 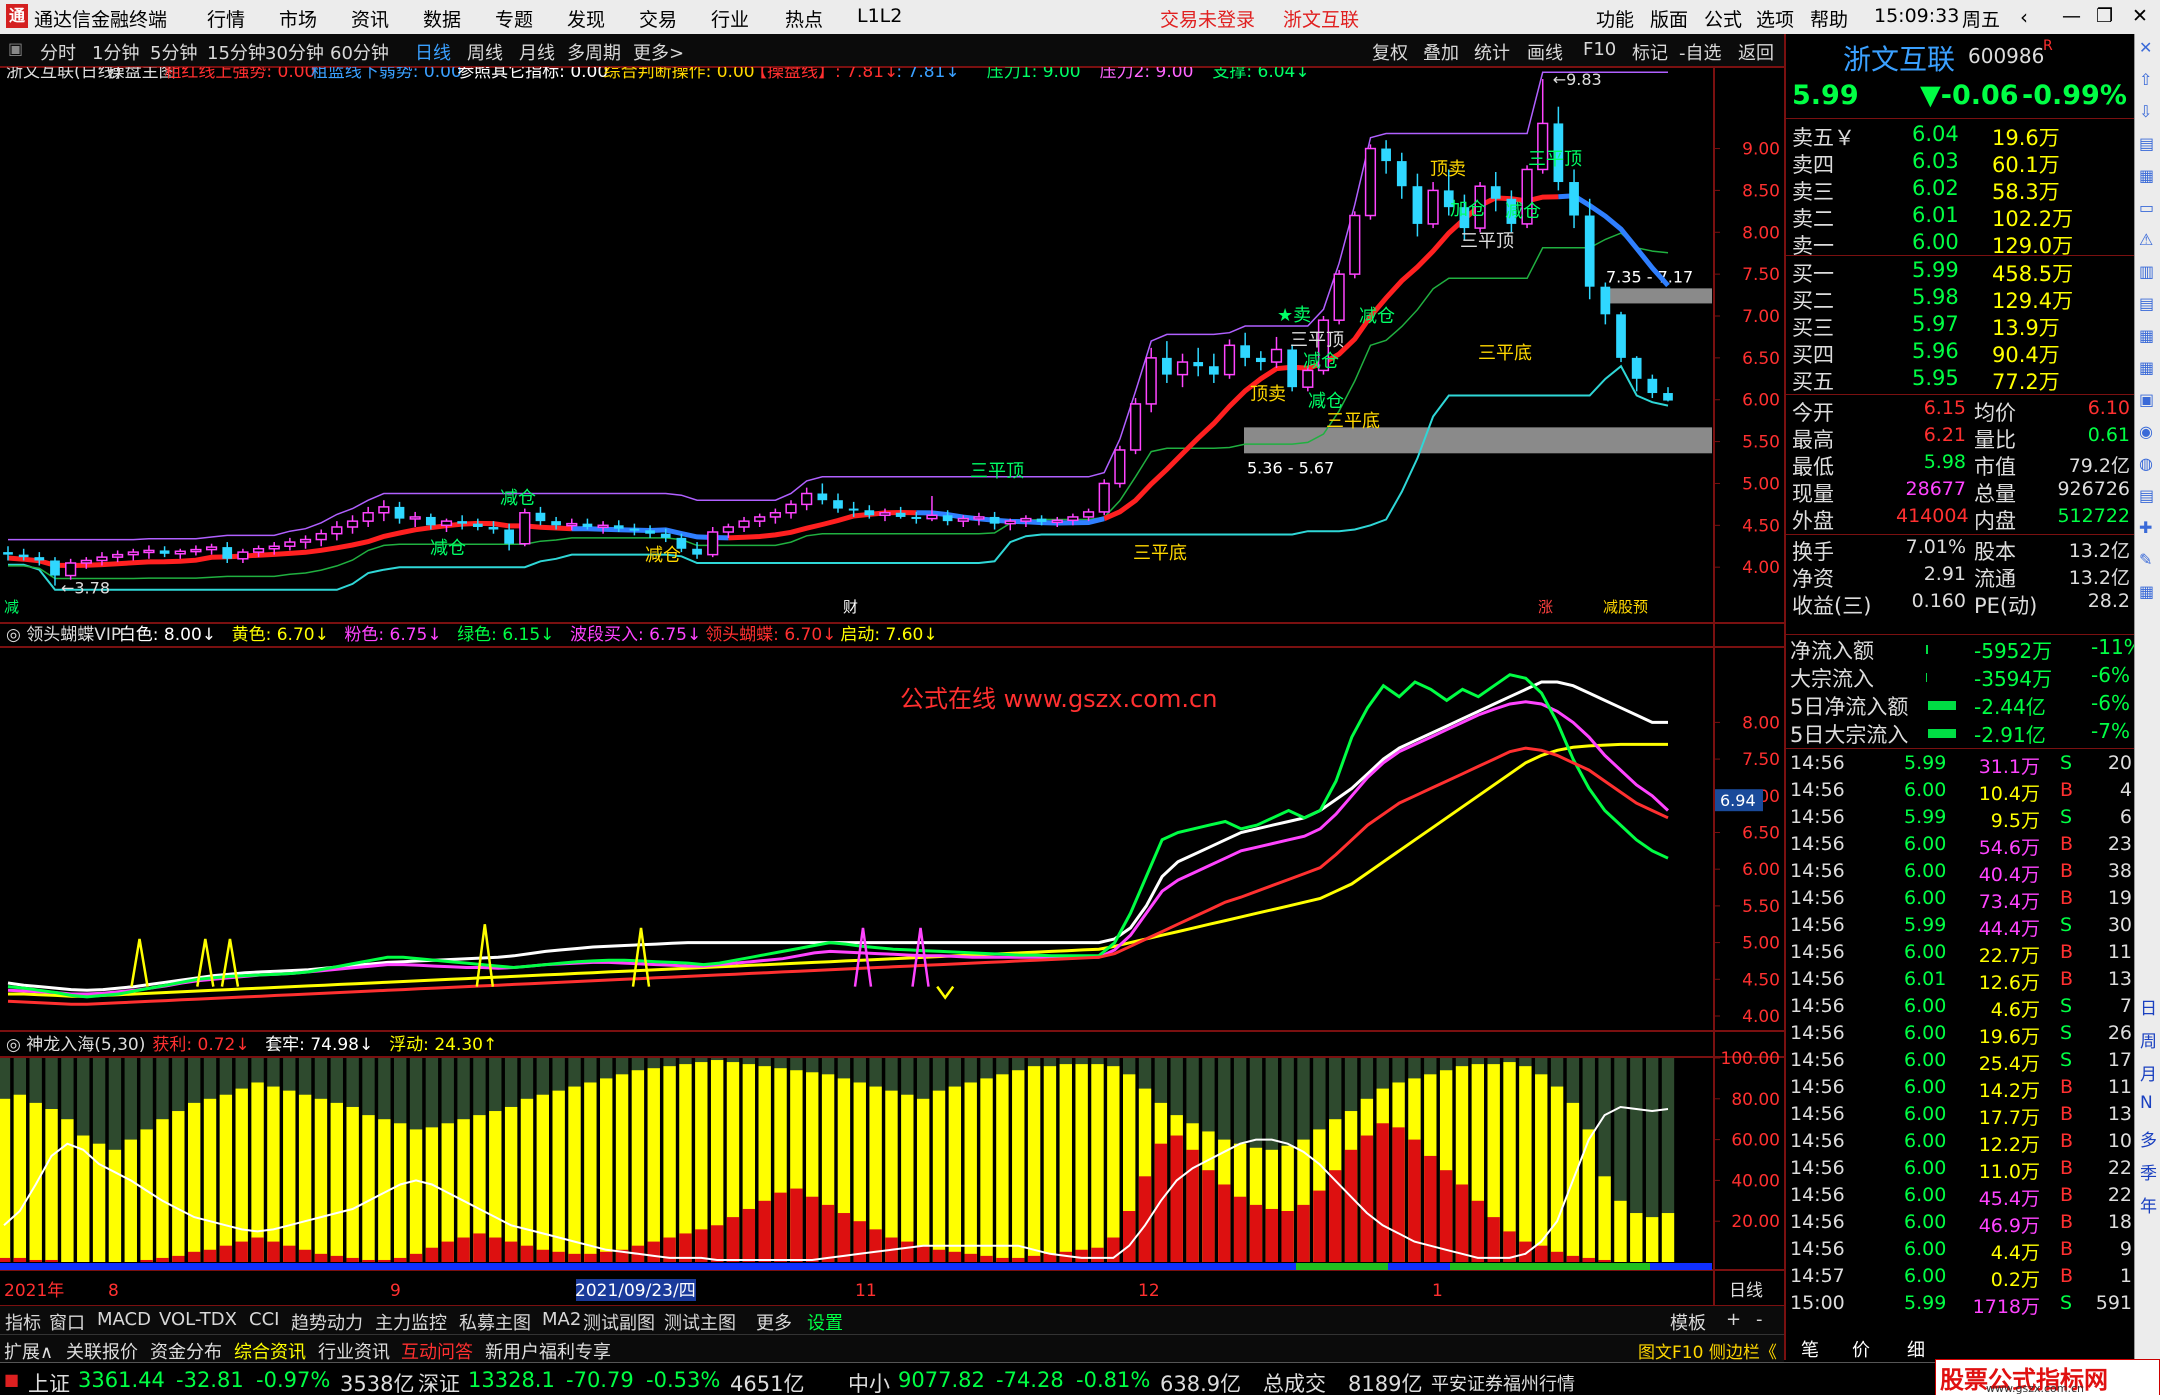 I want to click on side-tool-icon-1: ⇧, so click(x=2145, y=79).